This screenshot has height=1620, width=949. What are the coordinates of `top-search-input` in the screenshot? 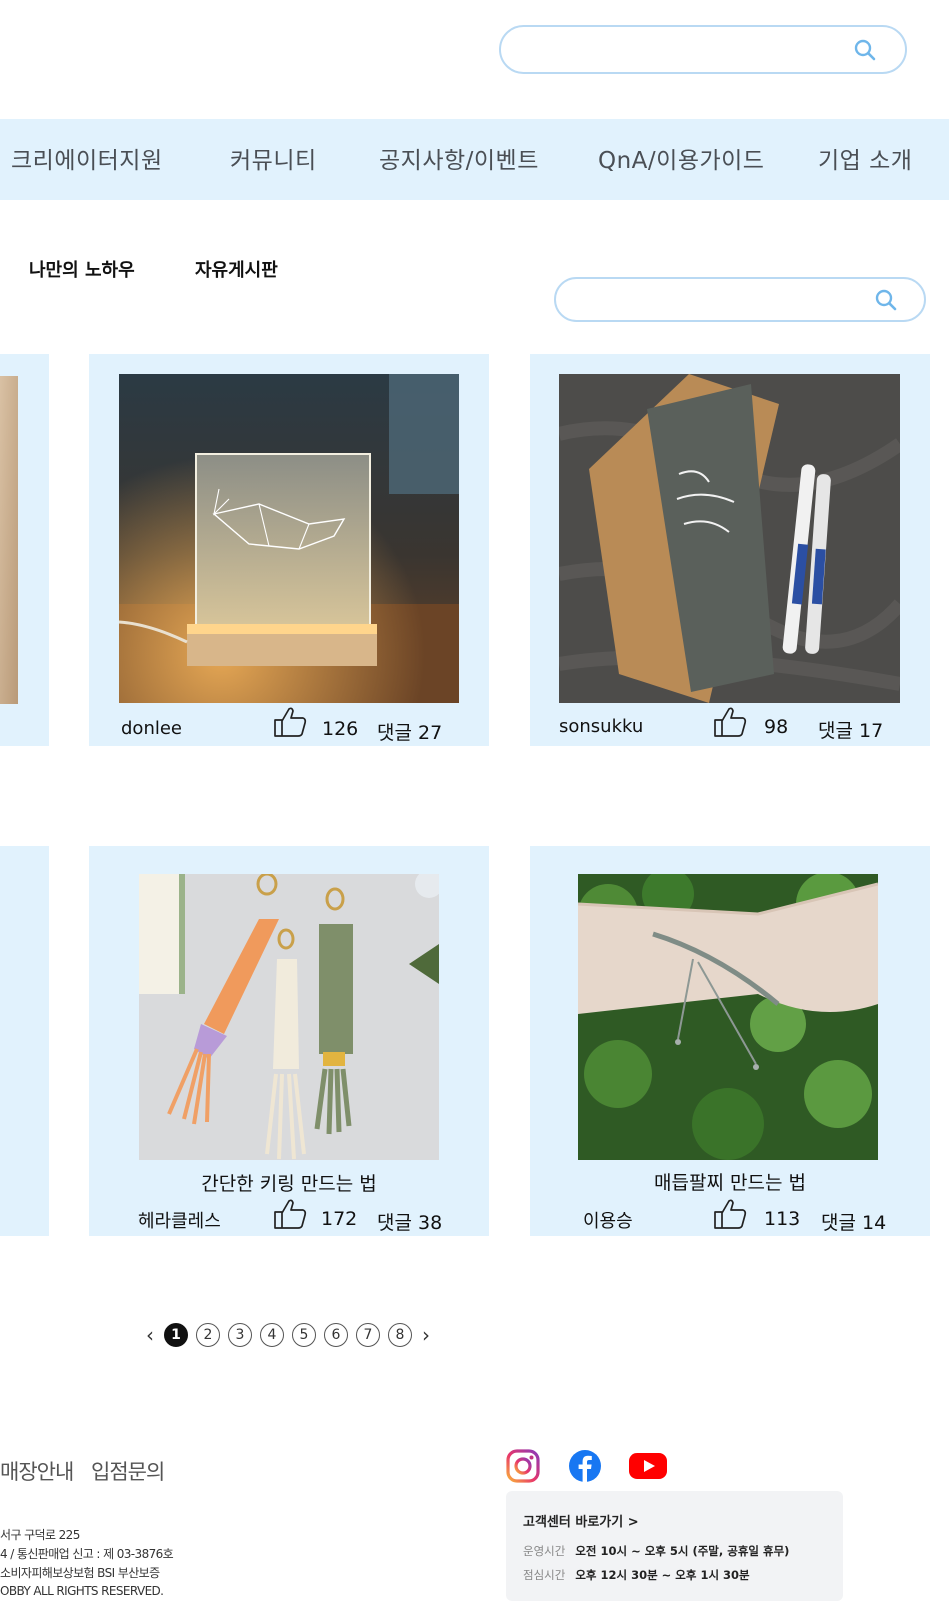 It's located at (679, 50).